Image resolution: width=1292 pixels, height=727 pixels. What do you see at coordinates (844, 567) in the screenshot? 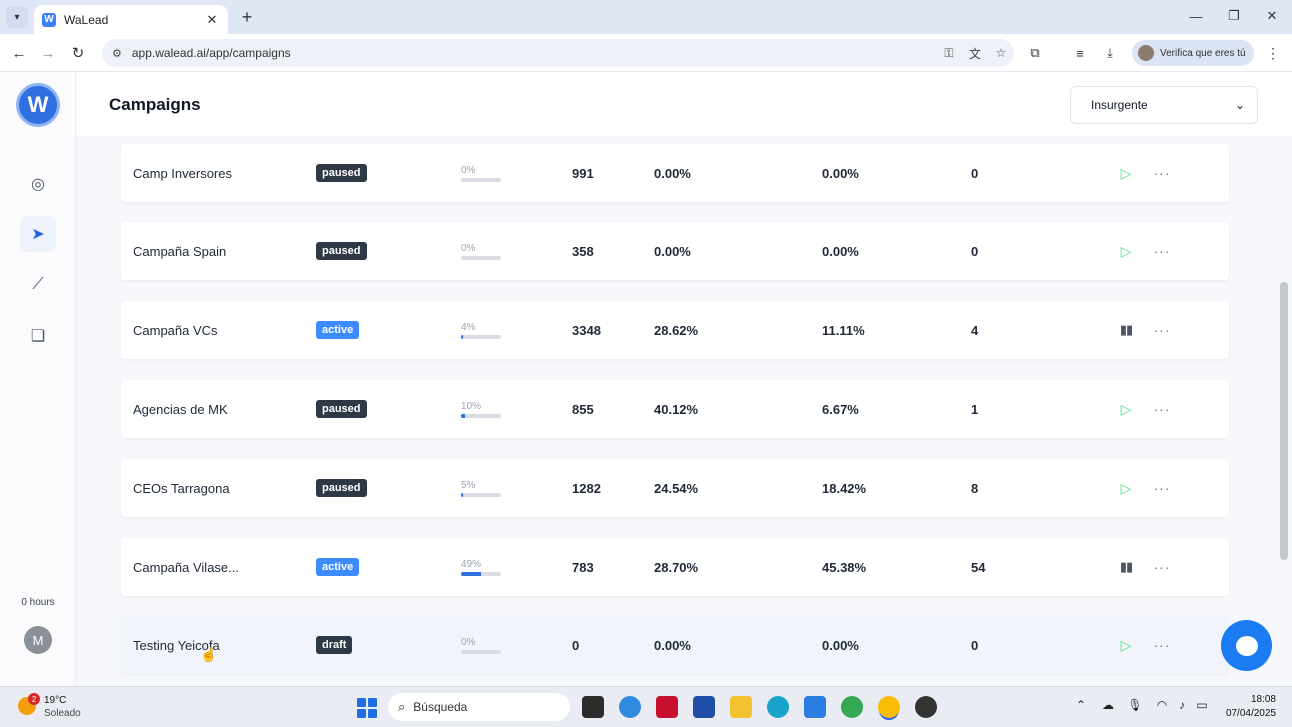
I see `rate-secondary: 45.38%` at bounding box center [844, 567].